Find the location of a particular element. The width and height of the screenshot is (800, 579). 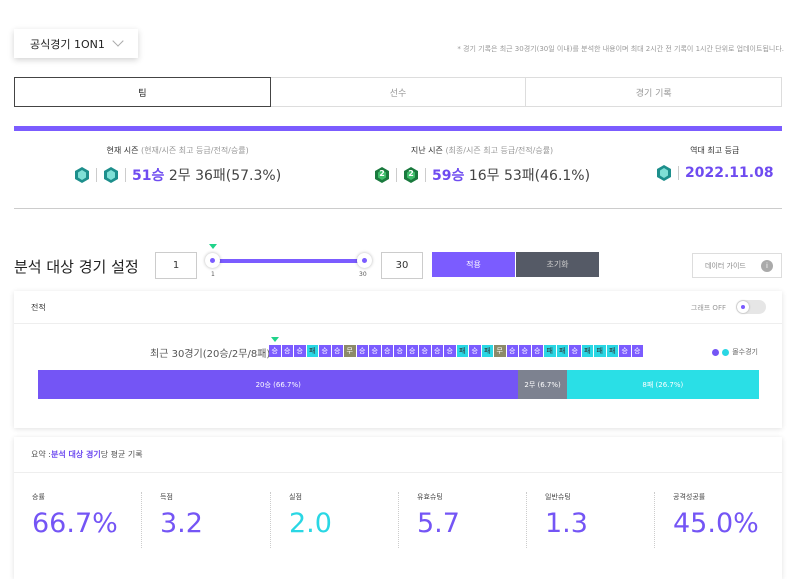

data-guide-button: 데이터 가이드 i is located at coordinates (737, 265).